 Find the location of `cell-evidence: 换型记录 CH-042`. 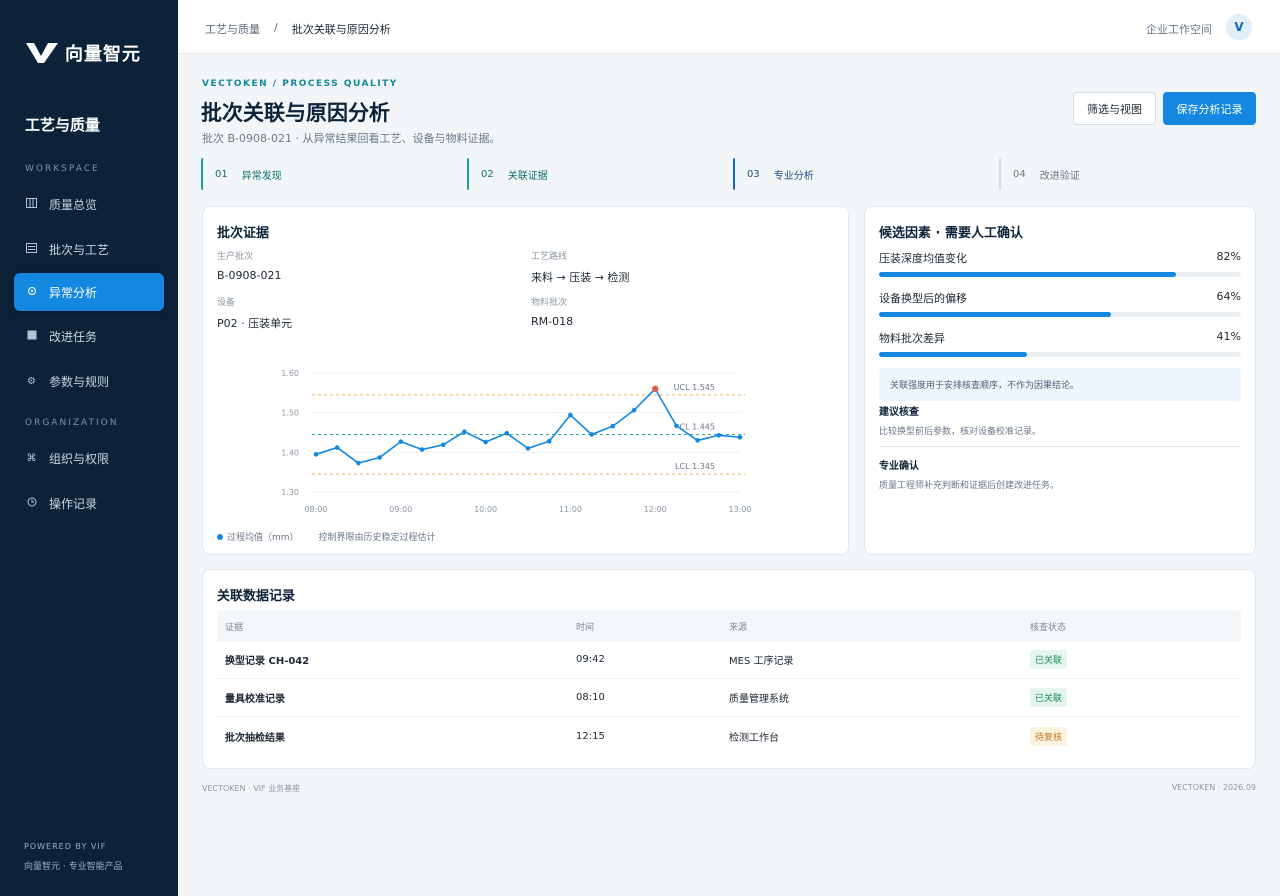

cell-evidence: 换型记录 CH-042 is located at coordinates (267, 661).